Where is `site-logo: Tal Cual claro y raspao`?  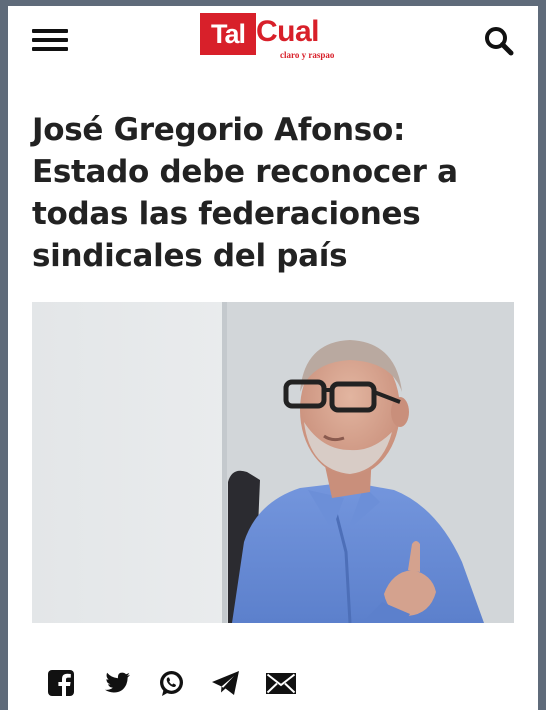 site-logo: Tal Cual claro y raspao is located at coordinates (270, 38).